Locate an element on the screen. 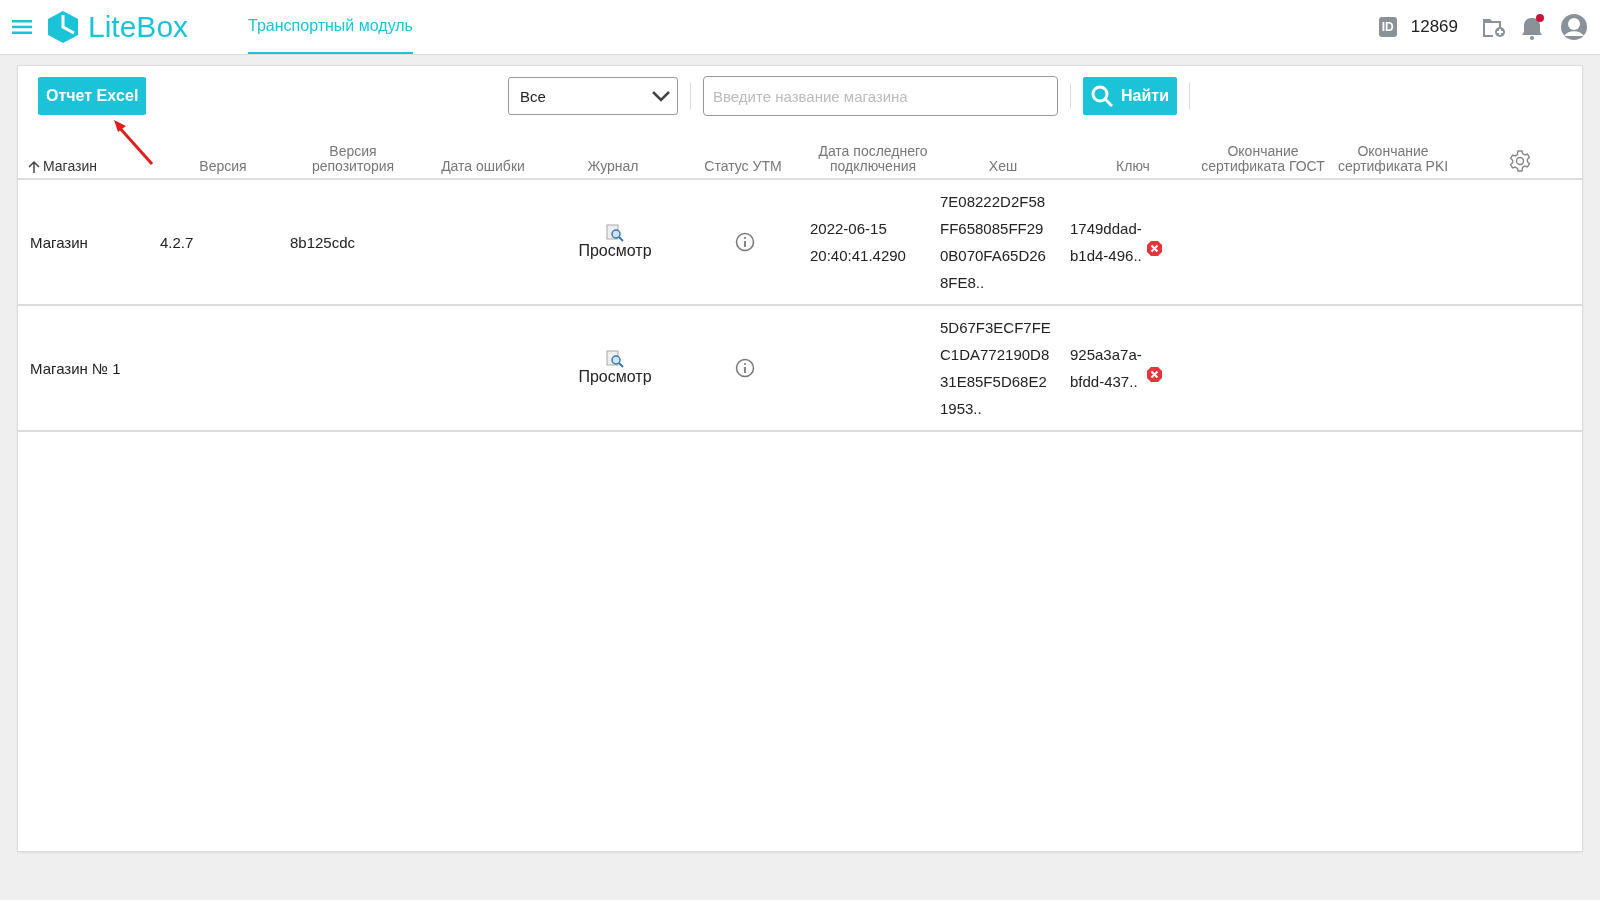 The width and height of the screenshot is (1600, 900). column-header: Дата ошибки is located at coordinates (483, 166).